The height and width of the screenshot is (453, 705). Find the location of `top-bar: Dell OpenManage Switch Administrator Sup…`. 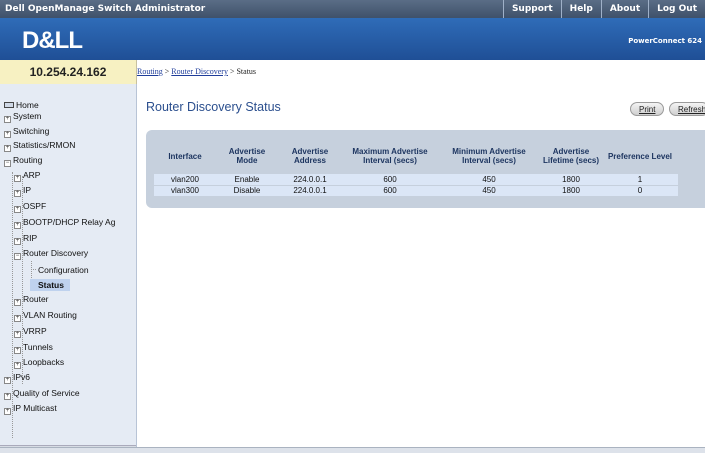

top-bar: Dell OpenManage Switch Administrator Sup… is located at coordinates (352, 9).